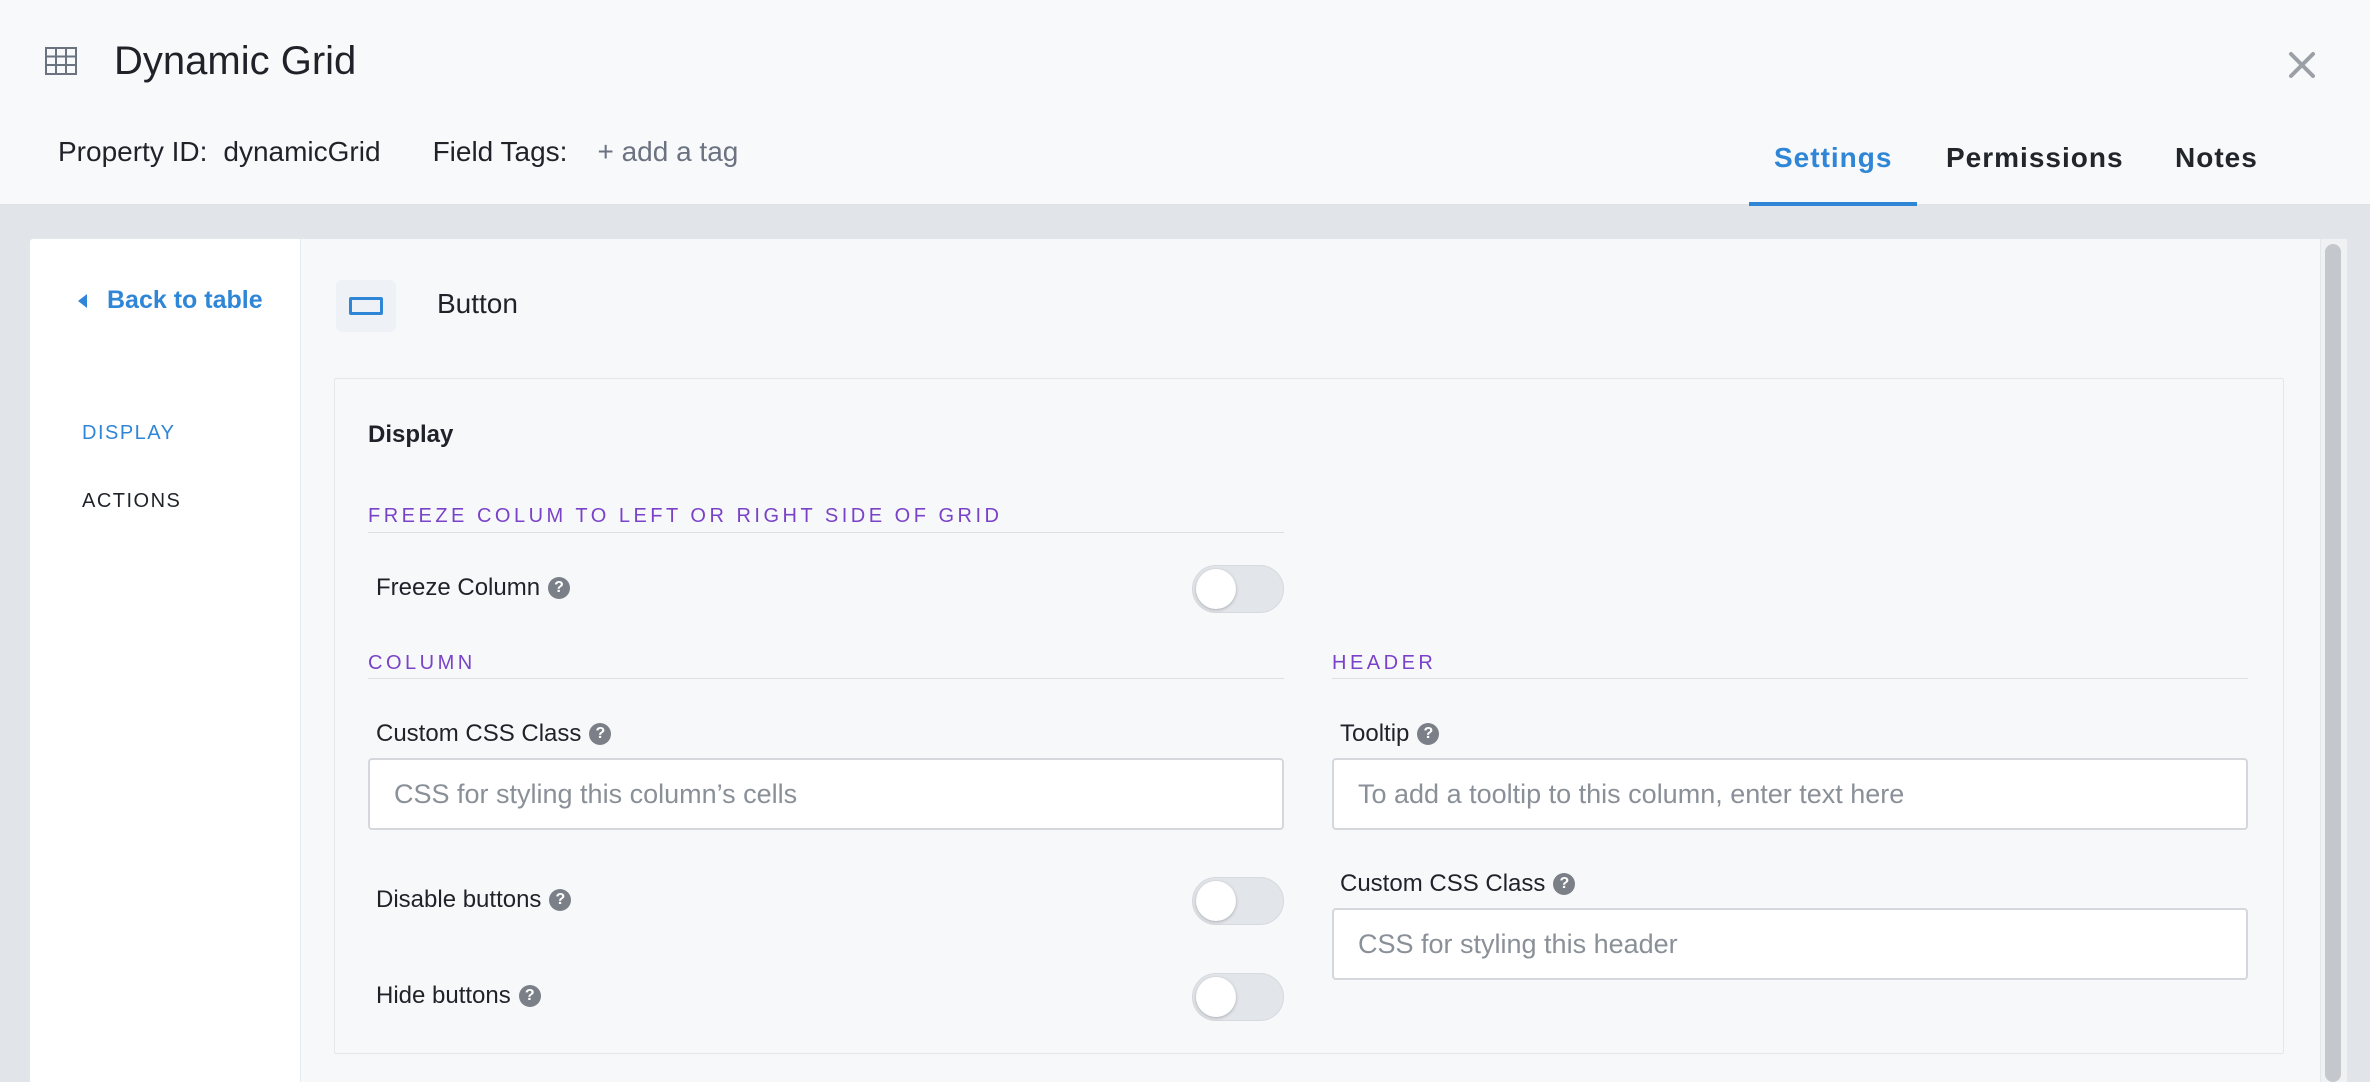 Image resolution: width=2370 pixels, height=1082 pixels. Describe the element at coordinates (235, 61) in the screenshot. I see `page-title: Dynamic Grid` at that location.